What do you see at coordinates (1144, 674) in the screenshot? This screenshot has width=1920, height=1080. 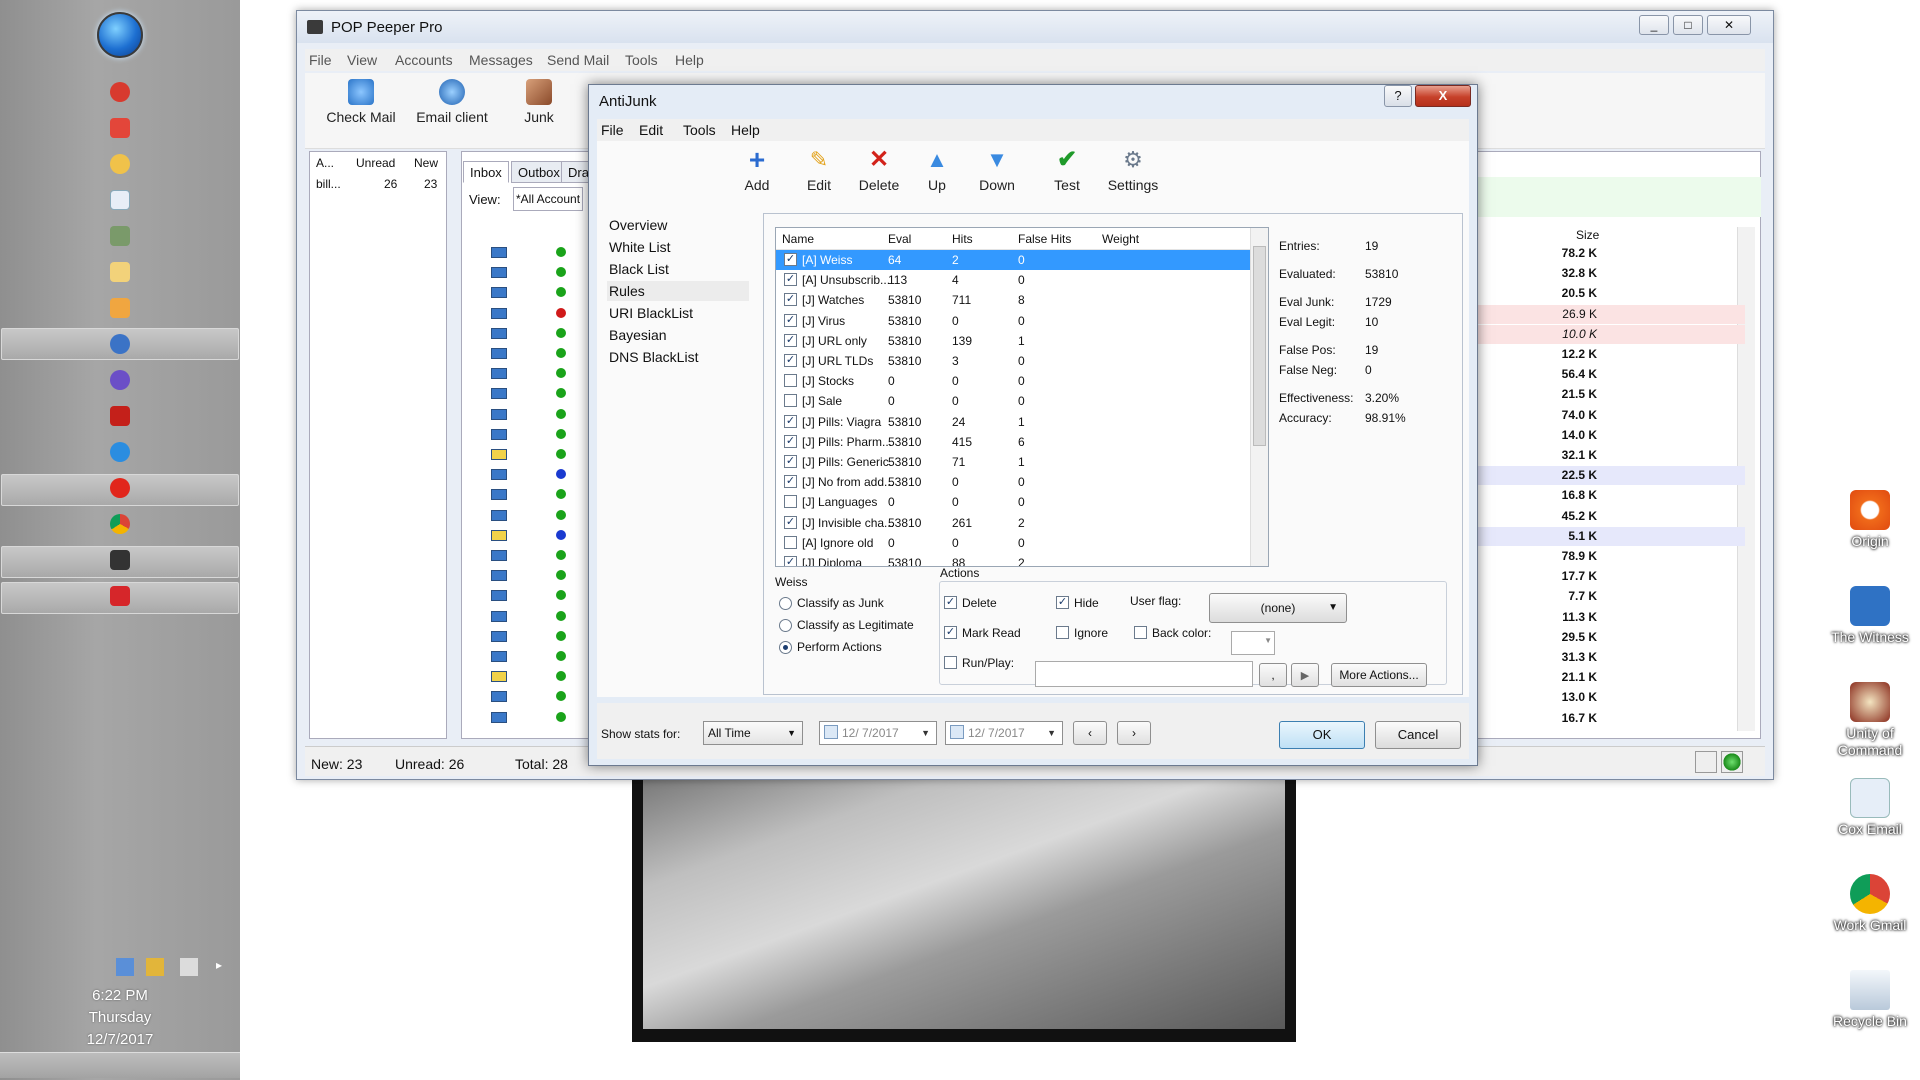 I see `run-play-input` at bounding box center [1144, 674].